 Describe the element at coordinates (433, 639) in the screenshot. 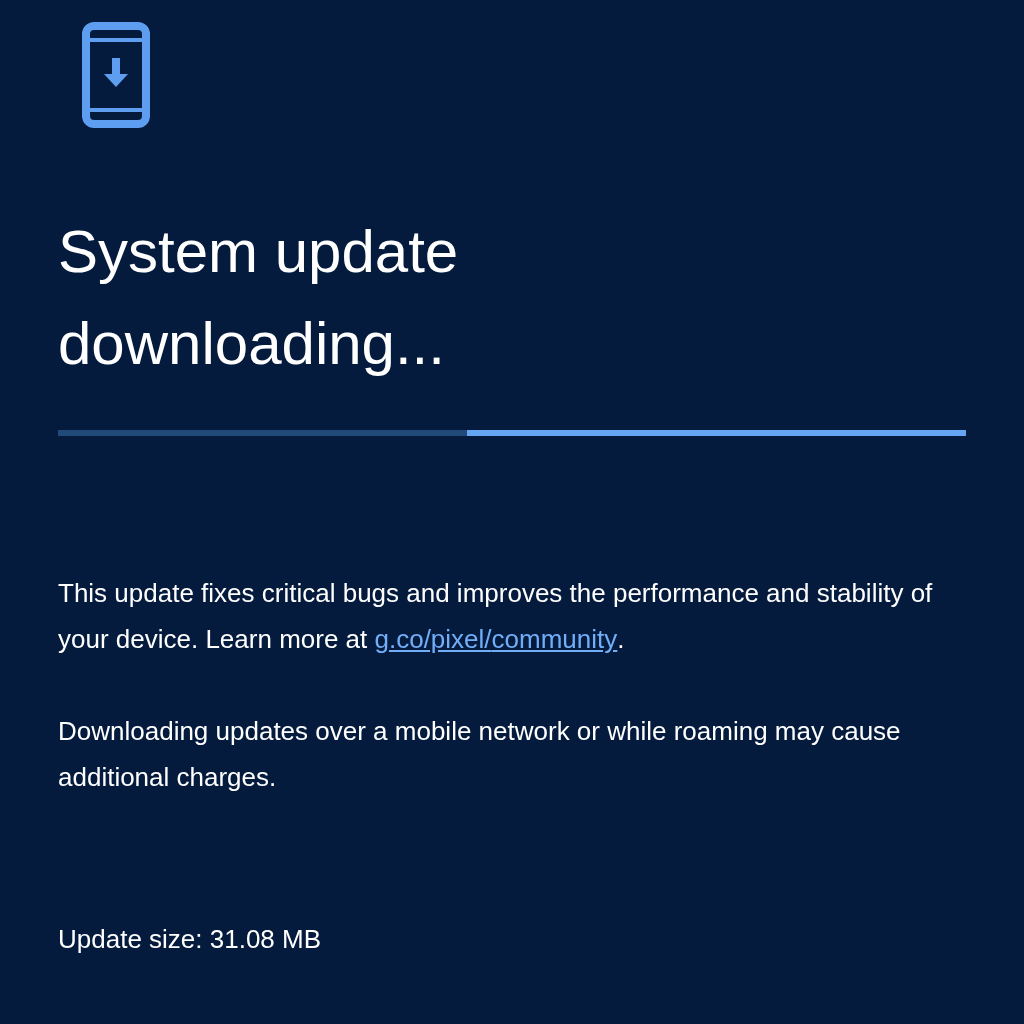

I see `link: g.co/pixel/` at that location.